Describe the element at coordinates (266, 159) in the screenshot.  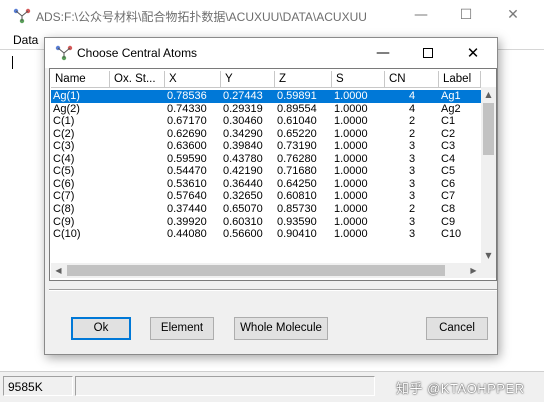
I see `table-row: C(4) 0.59590 0.43780 0.76280 1.0000 3 C4` at that location.